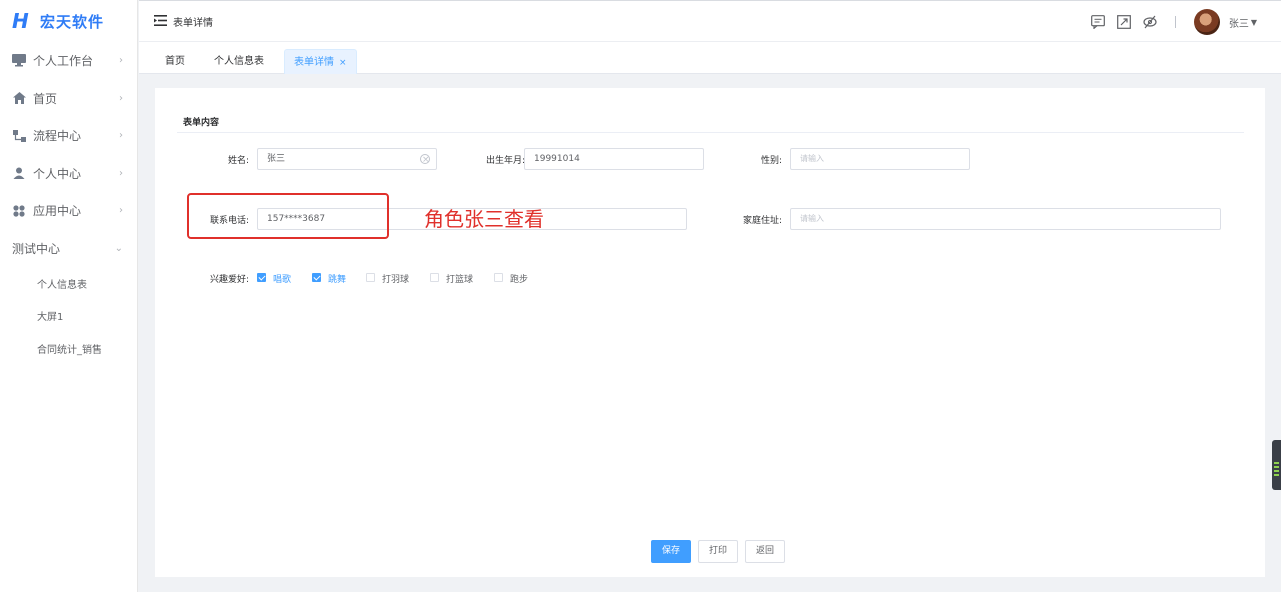  Describe the element at coordinates (1005, 219) in the screenshot. I see `address-field: 请输入` at that location.